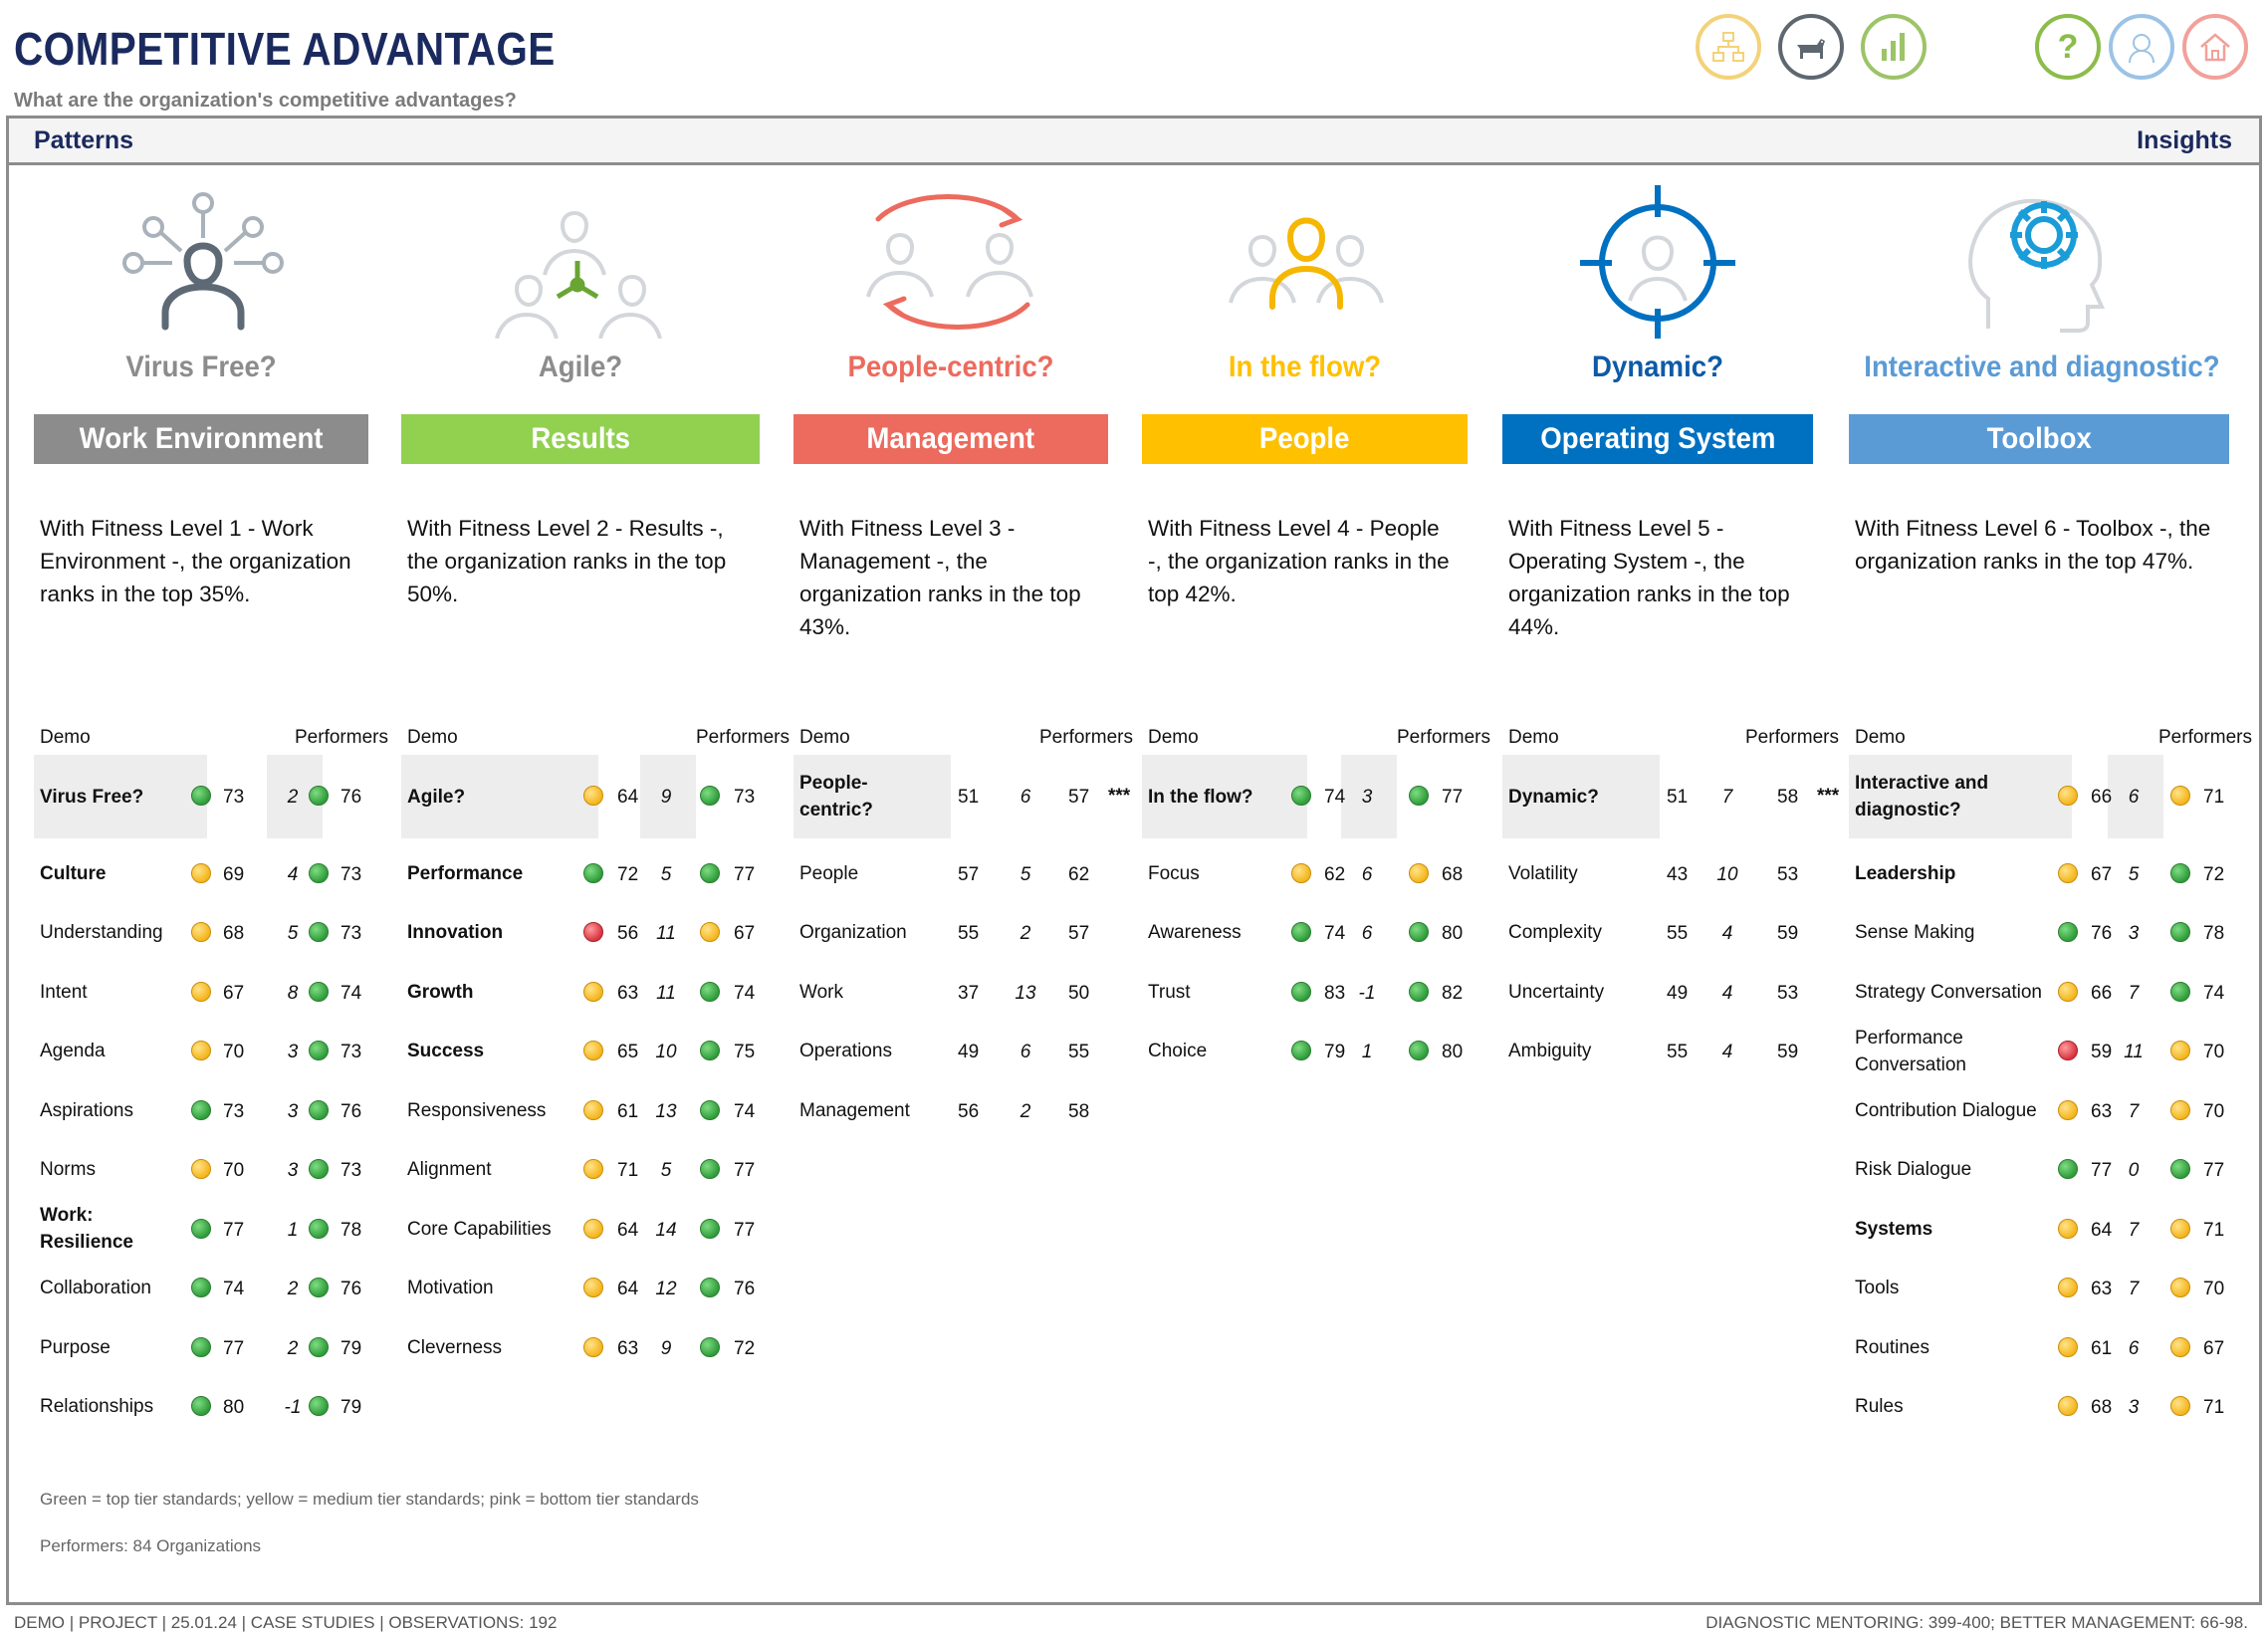 The image size is (2268, 1637). What do you see at coordinates (351, 797) in the screenshot?
I see `performers-score: 76` at bounding box center [351, 797].